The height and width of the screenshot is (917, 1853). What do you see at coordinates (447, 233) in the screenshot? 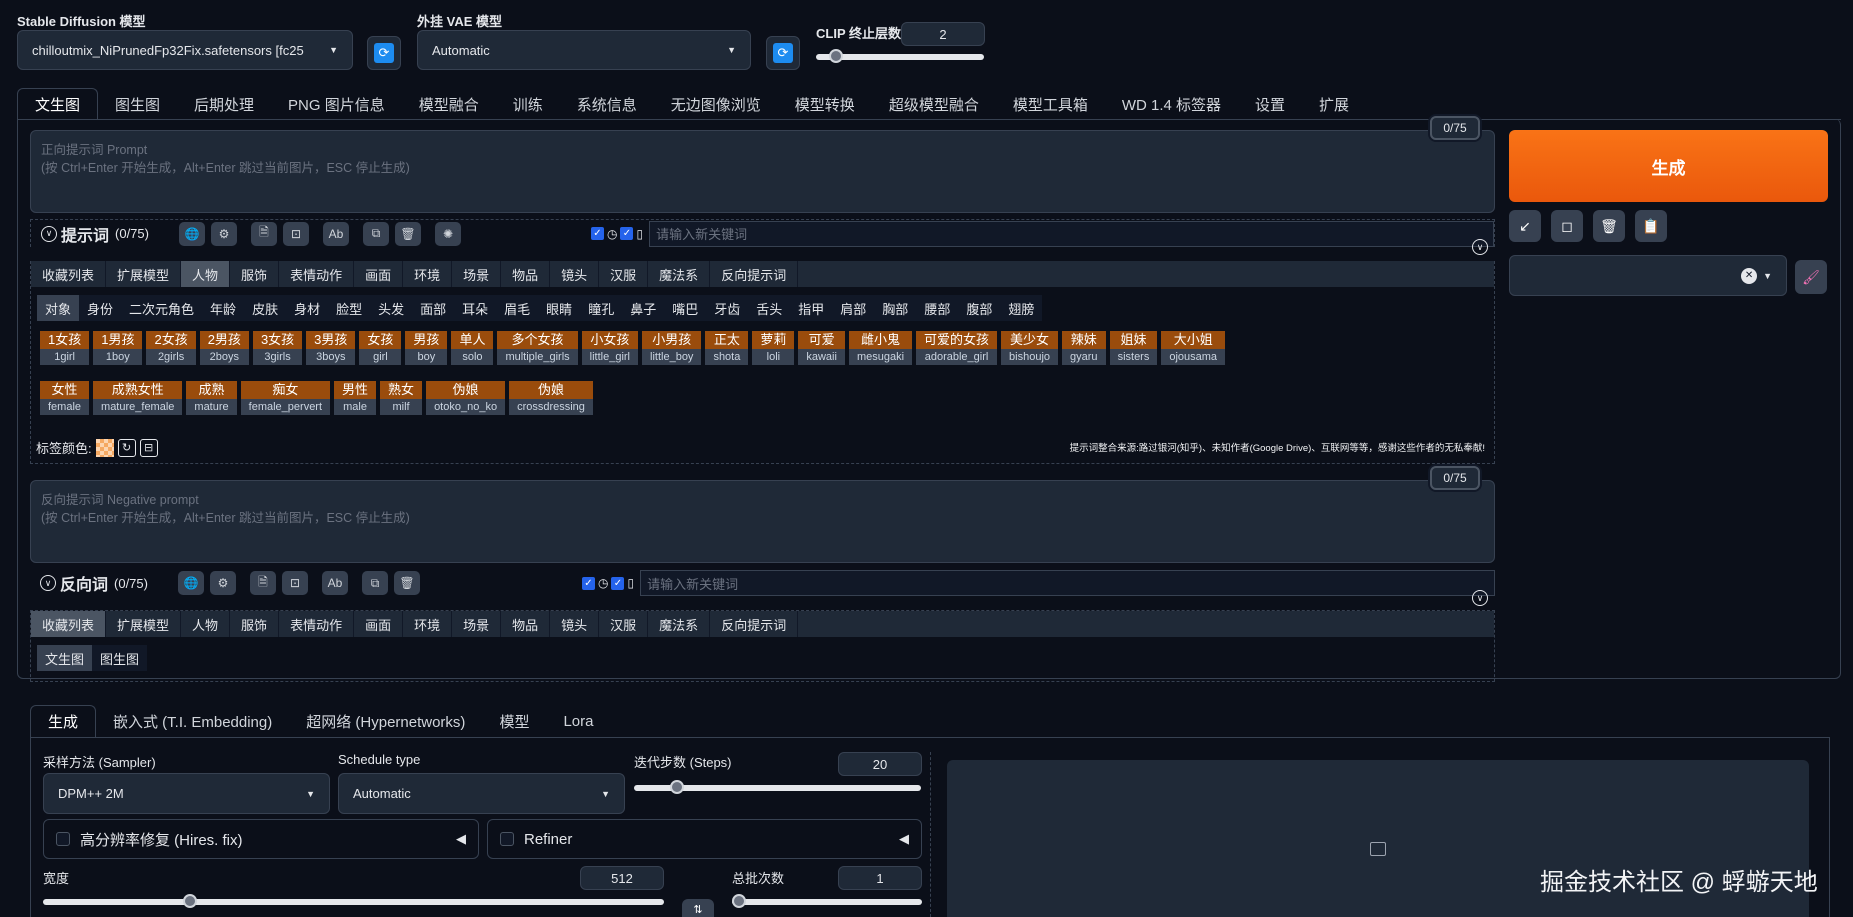
I see `chatgpt-icon: ✺` at bounding box center [447, 233].